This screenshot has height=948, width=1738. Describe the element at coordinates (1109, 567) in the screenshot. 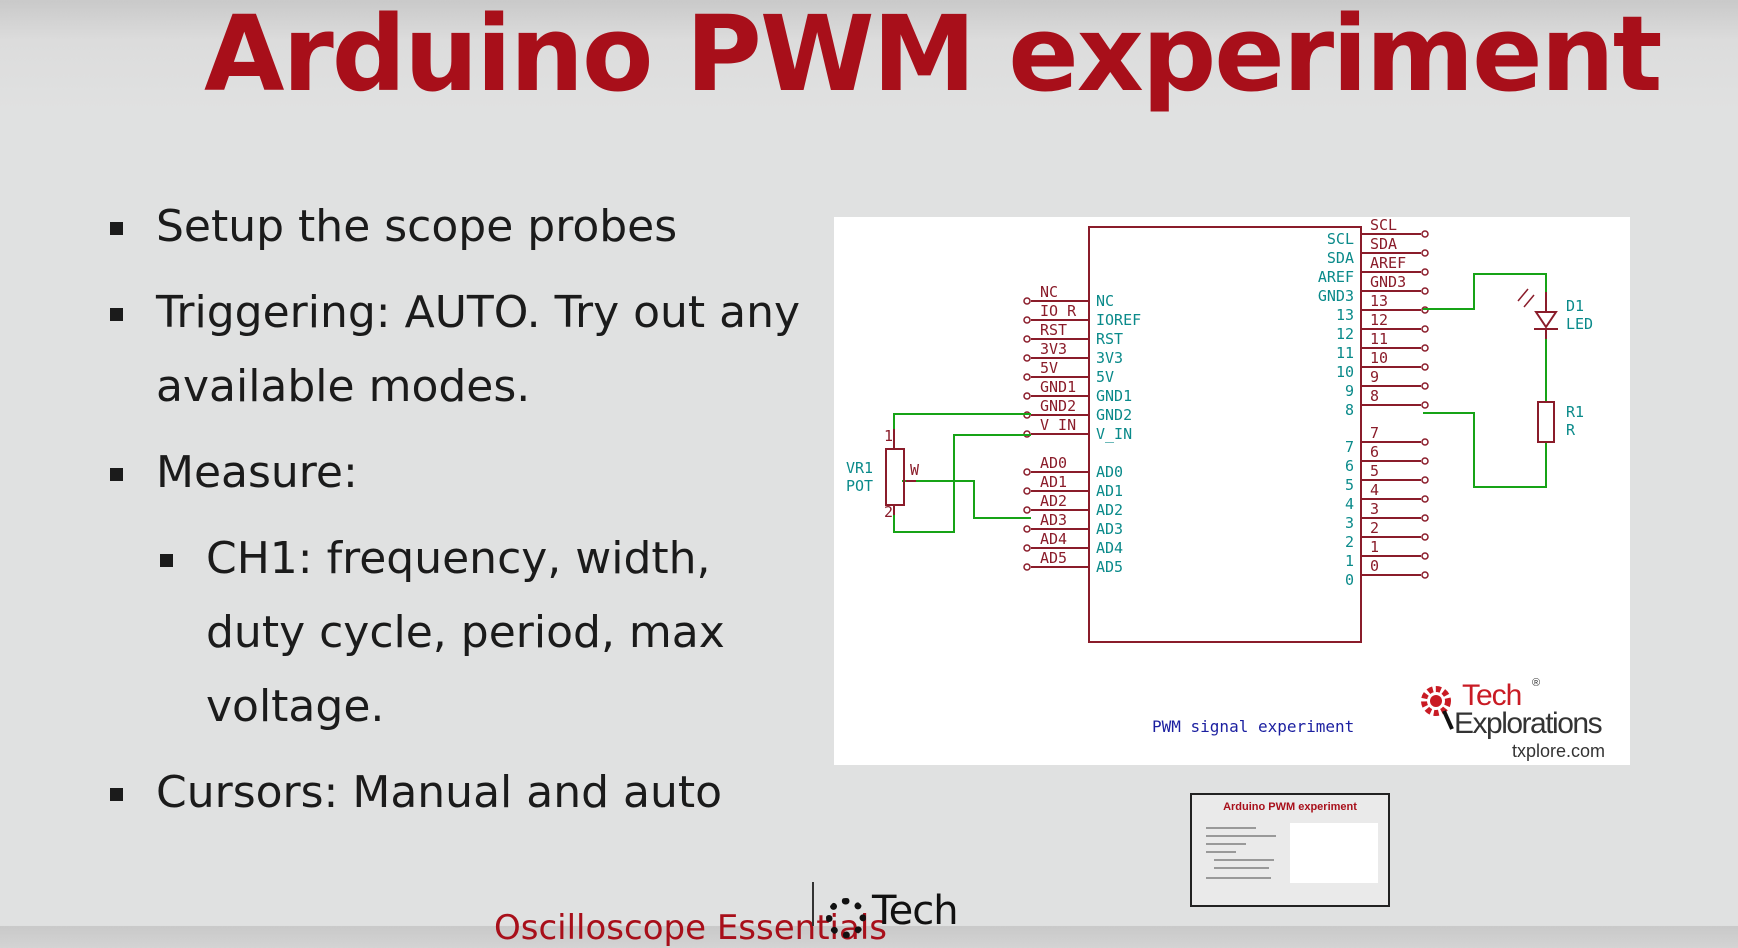

I see `pin-label-inner: AD5` at that location.